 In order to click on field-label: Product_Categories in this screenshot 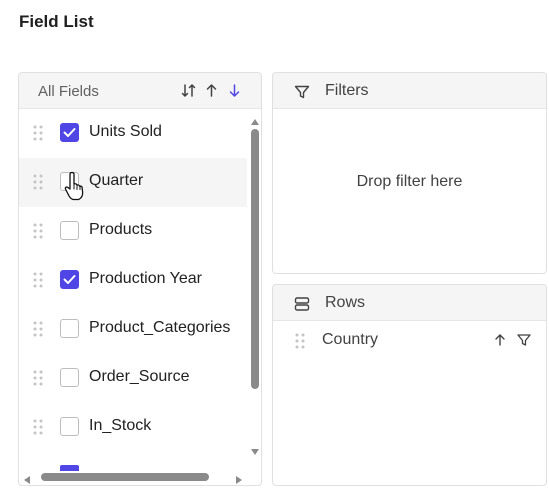, I will do `click(160, 327)`.